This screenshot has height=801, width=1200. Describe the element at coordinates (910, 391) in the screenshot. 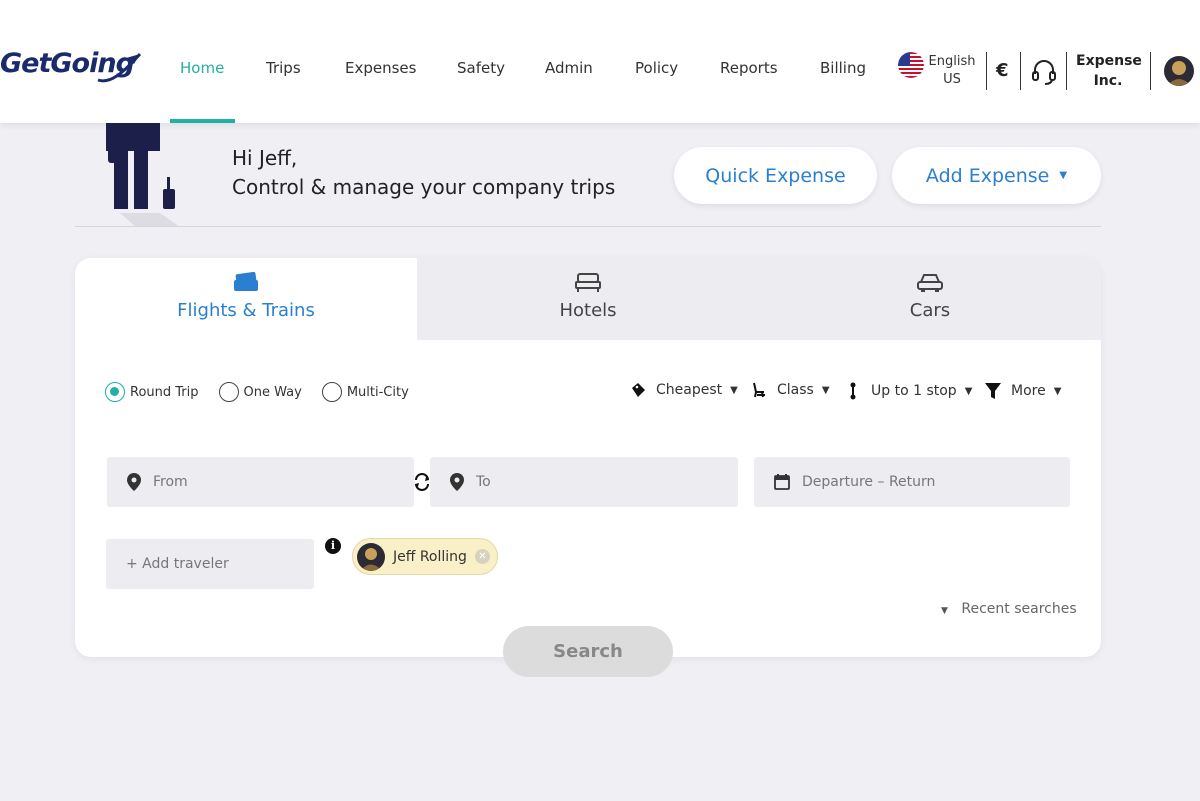

I see `stops-dropdown: Up to 1 stop ▼` at that location.